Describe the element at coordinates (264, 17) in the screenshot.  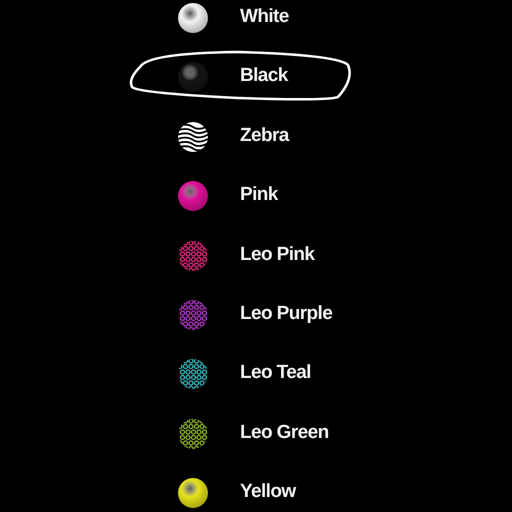
I see `option-label: White` at that location.